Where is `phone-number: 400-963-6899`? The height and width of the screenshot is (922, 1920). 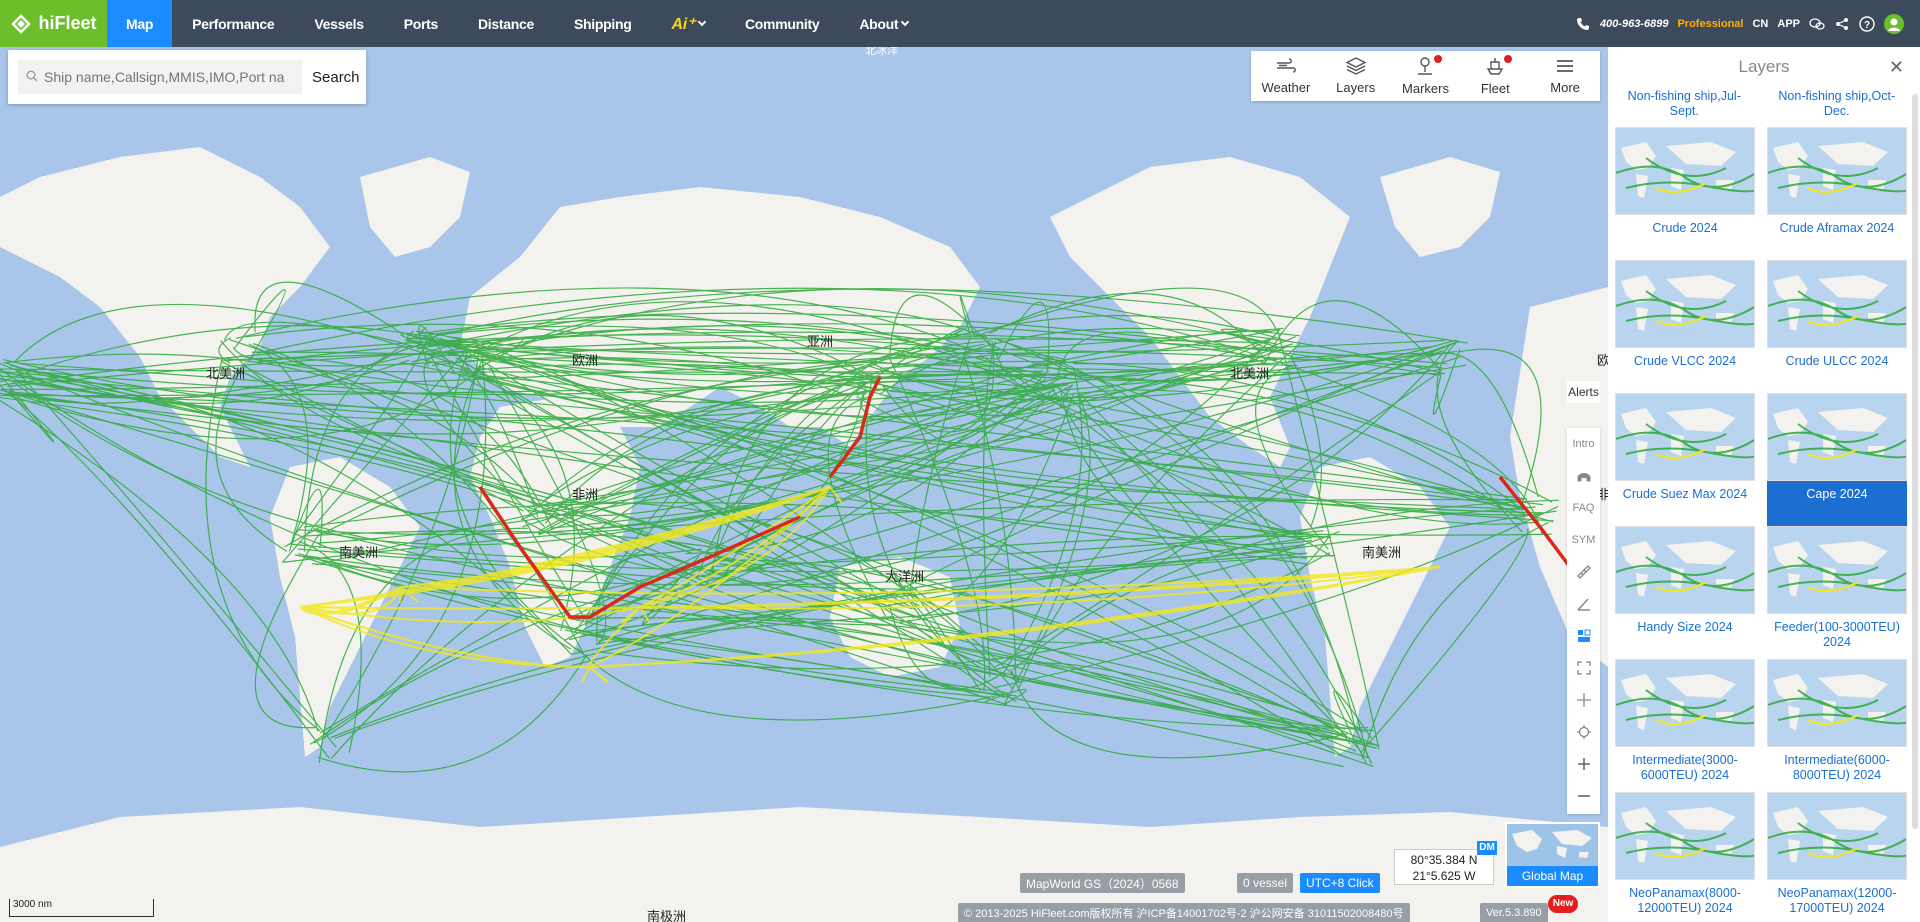 phone-number: 400-963-6899 is located at coordinates (1634, 24).